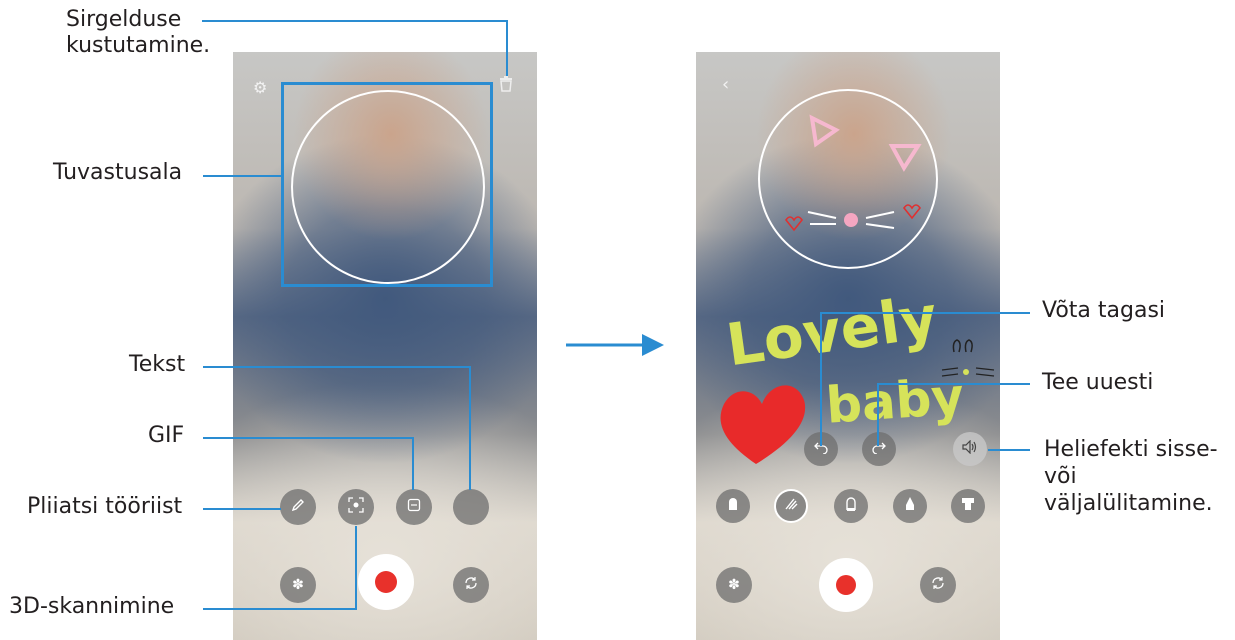  I want to click on scan-3d-button, so click(356, 507).